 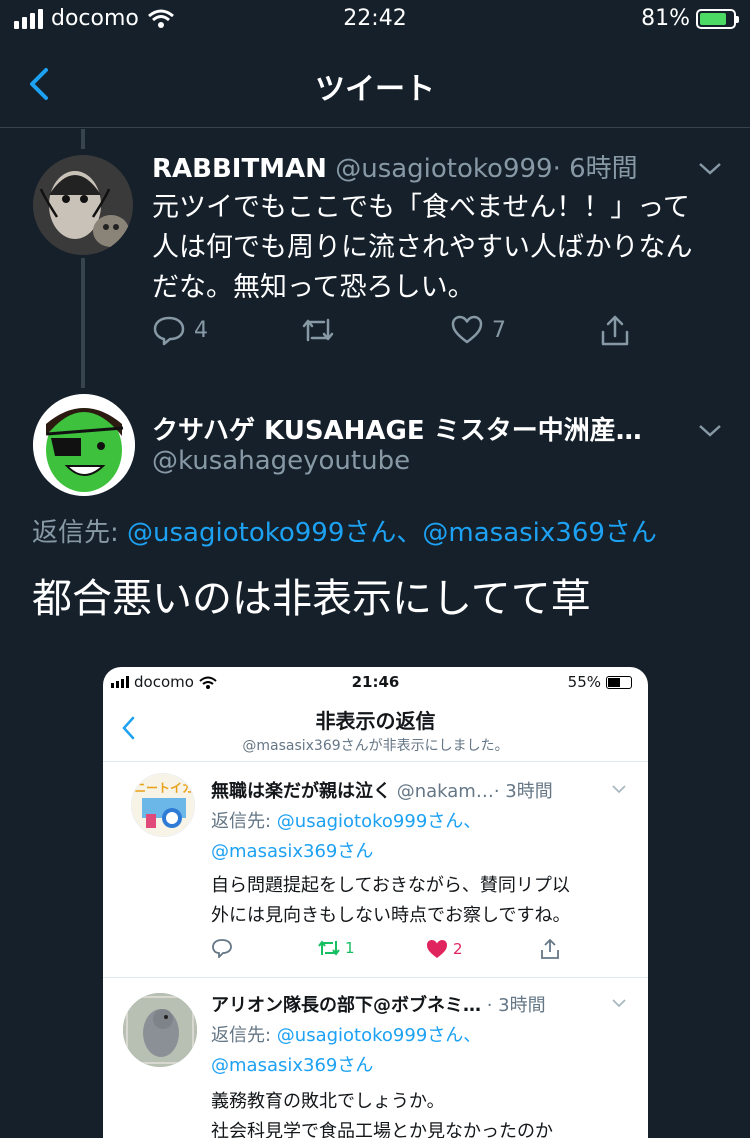 What do you see at coordinates (499, 330) in the screenshot?
I see `like-count: 7` at bounding box center [499, 330].